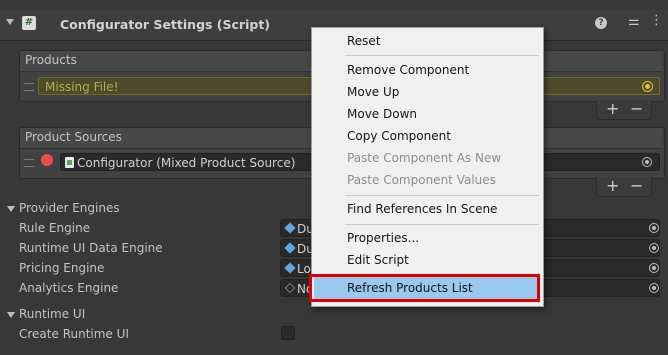  What do you see at coordinates (69, 208) in the screenshot?
I see `provider-engines-label: Provider Engines` at bounding box center [69, 208].